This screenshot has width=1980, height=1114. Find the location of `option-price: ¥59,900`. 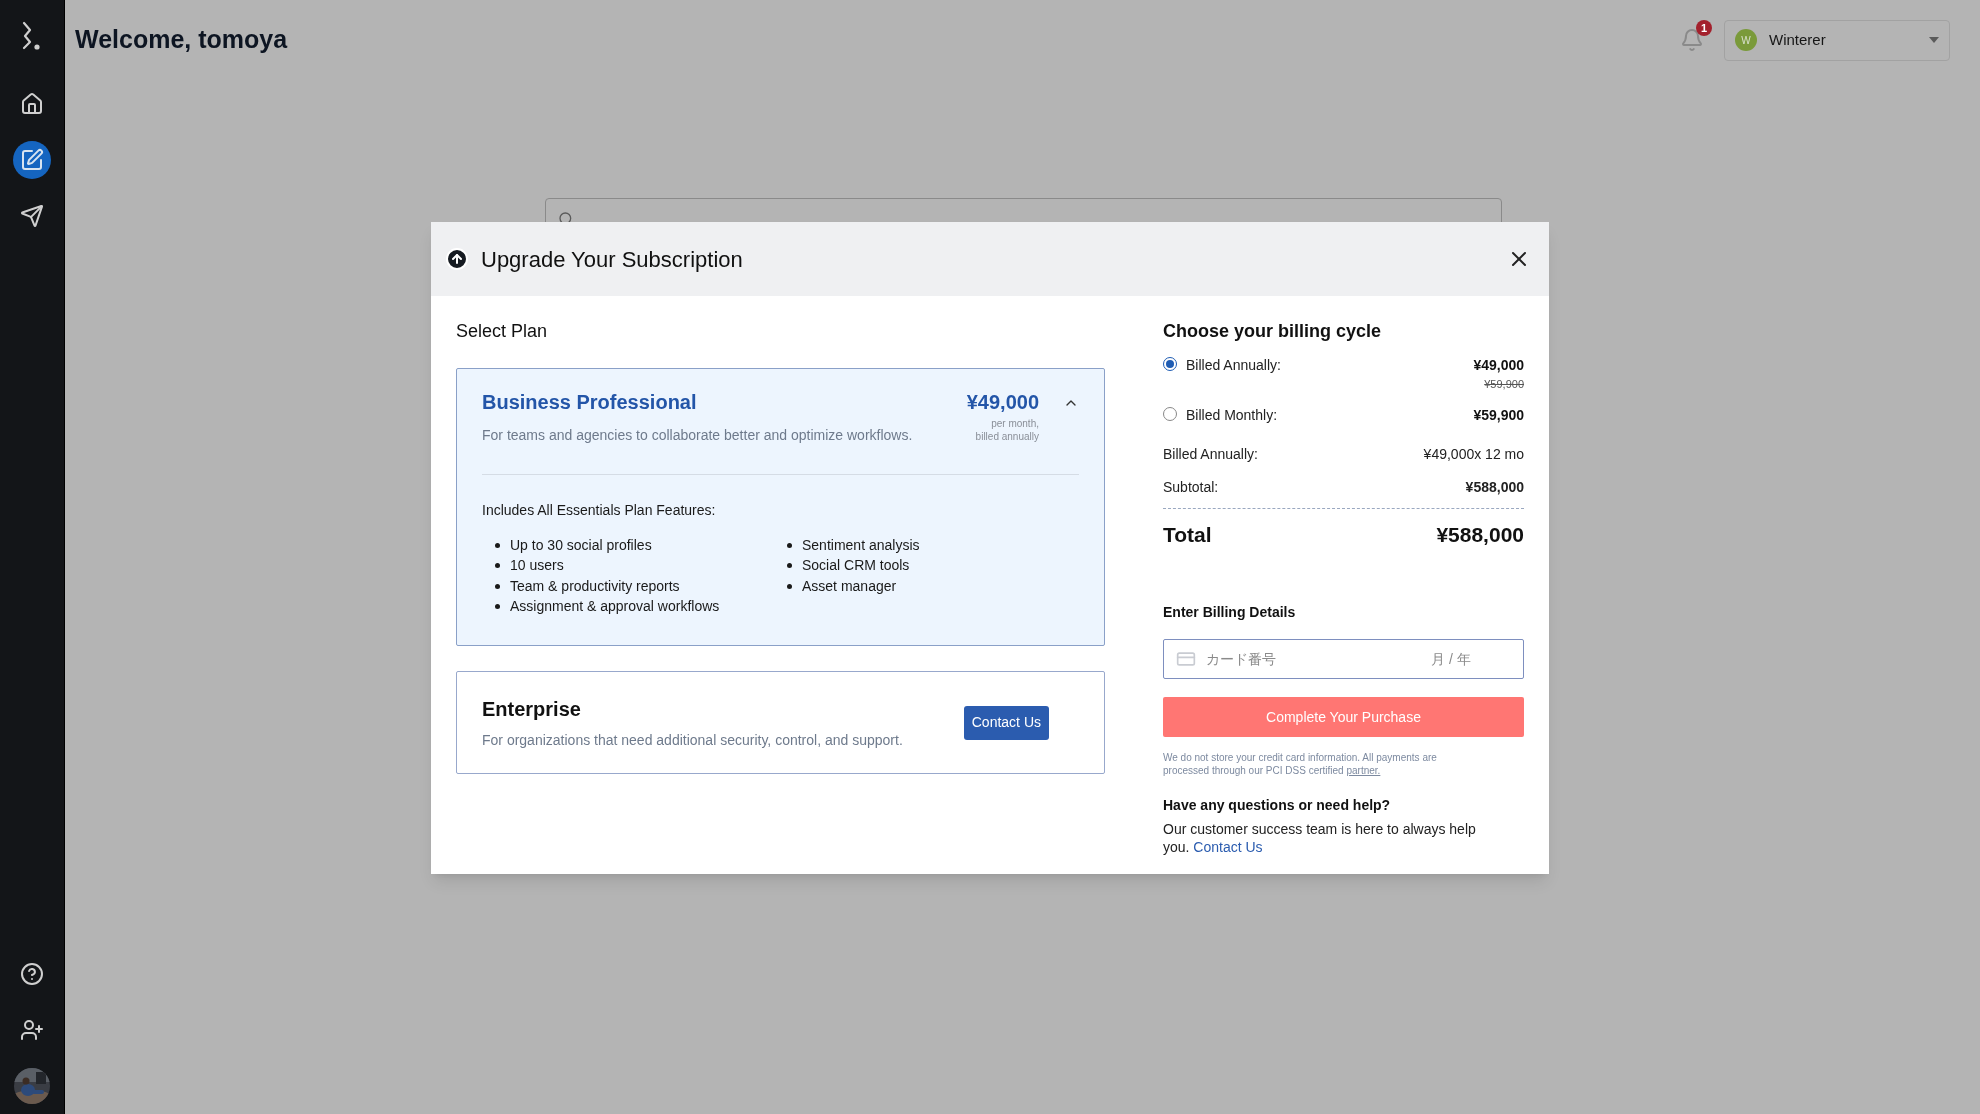

option-price: ¥59,900 is located at coordinates (1498, 415).